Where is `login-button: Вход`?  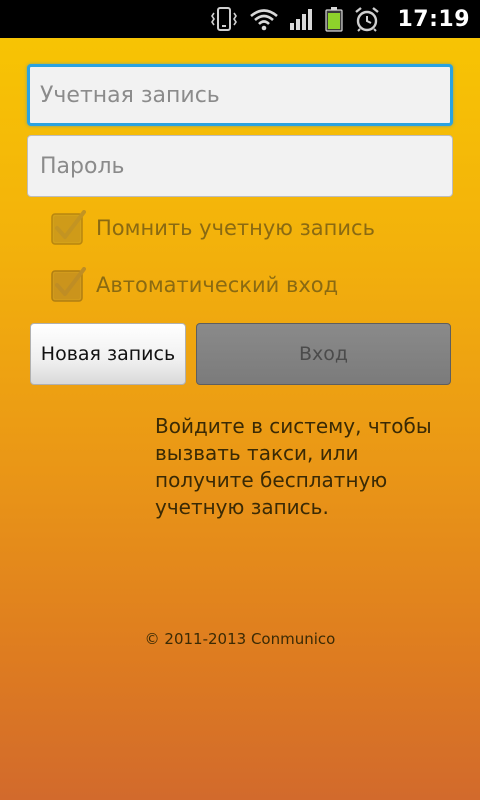 login-button: Вход is located at coordinates (323, 354).